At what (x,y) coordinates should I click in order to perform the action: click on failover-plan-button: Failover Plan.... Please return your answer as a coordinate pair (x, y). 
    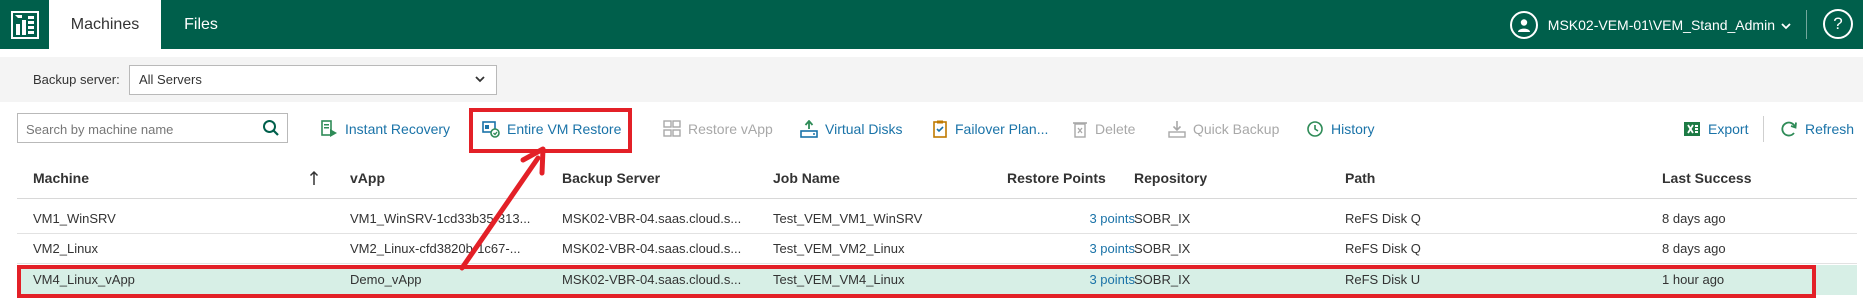
    Looking at the image, I should click on (990, 129).